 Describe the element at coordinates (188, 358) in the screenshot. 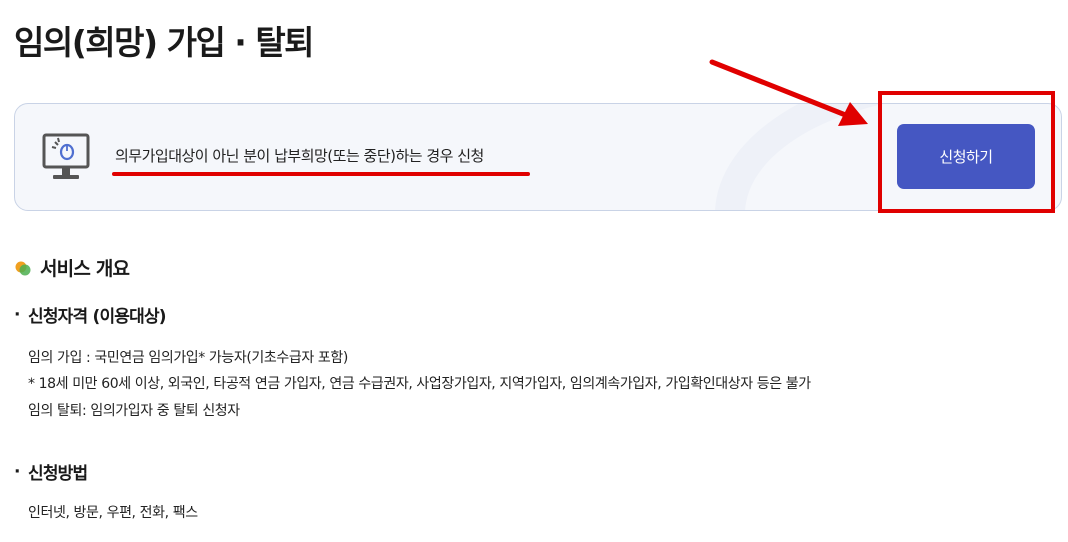

I see `eligibility-line: 임의 가입 : 국민연금 임의가입* 가능자(기초수급자 포함)` at that location.